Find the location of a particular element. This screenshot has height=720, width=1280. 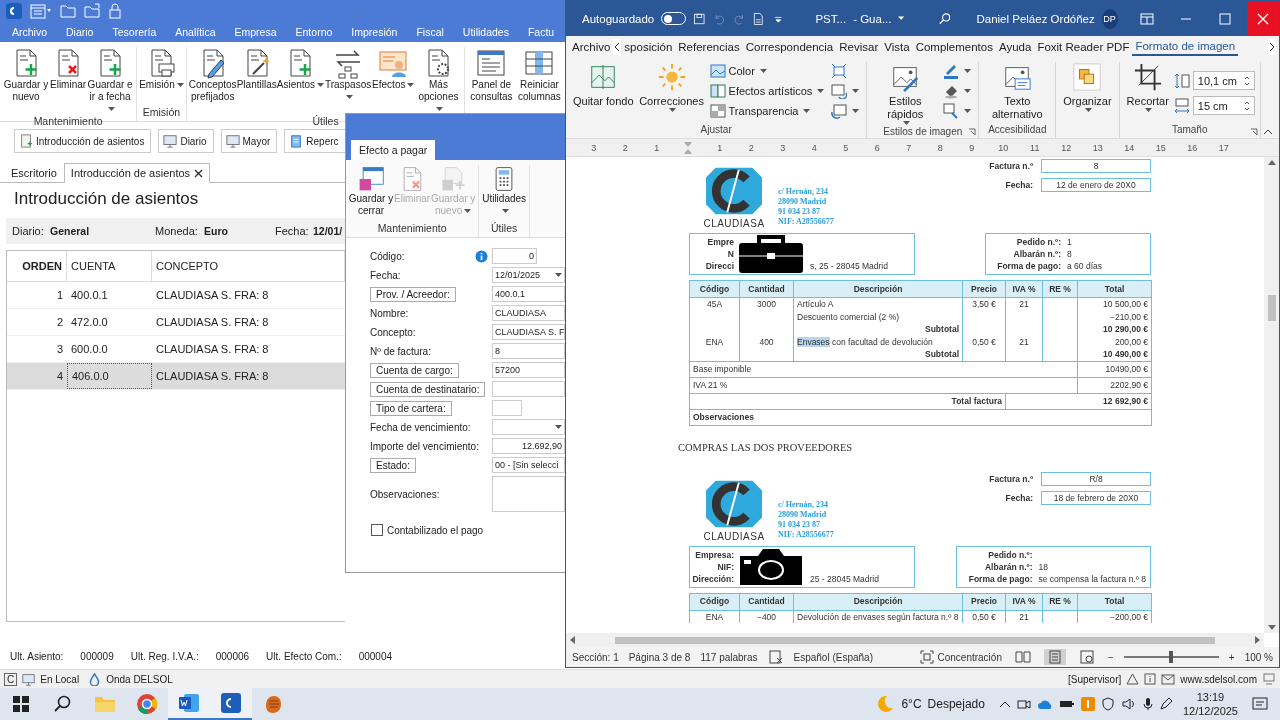

camera-icon is located at coordinates (1023, 704).